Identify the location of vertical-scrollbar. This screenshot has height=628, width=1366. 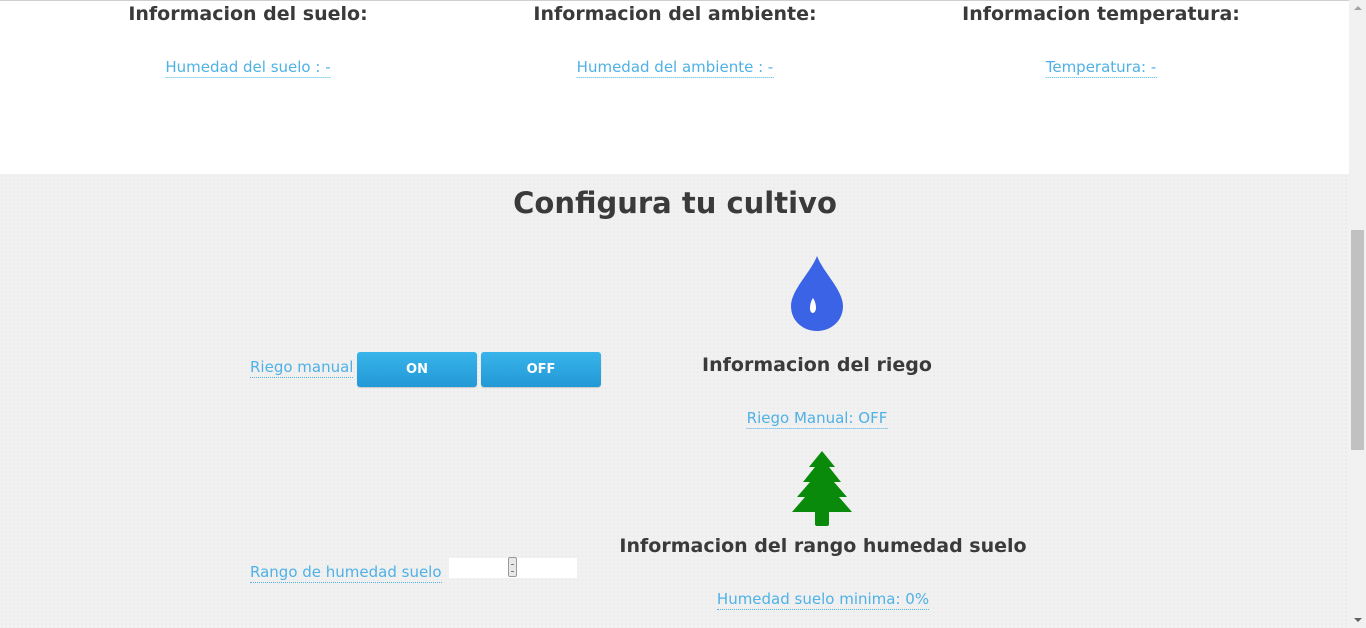
(1357, 314).